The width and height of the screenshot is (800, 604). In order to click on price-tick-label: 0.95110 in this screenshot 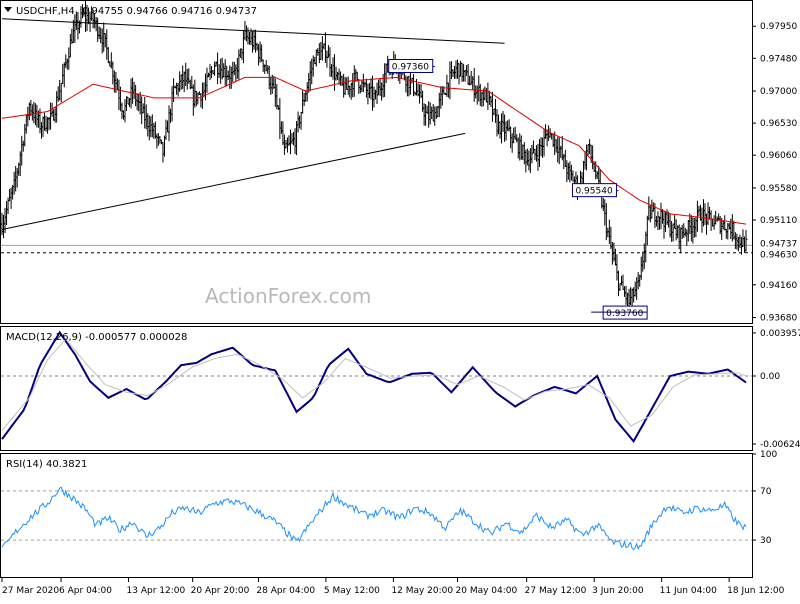, I will do `click(778, 221)`.